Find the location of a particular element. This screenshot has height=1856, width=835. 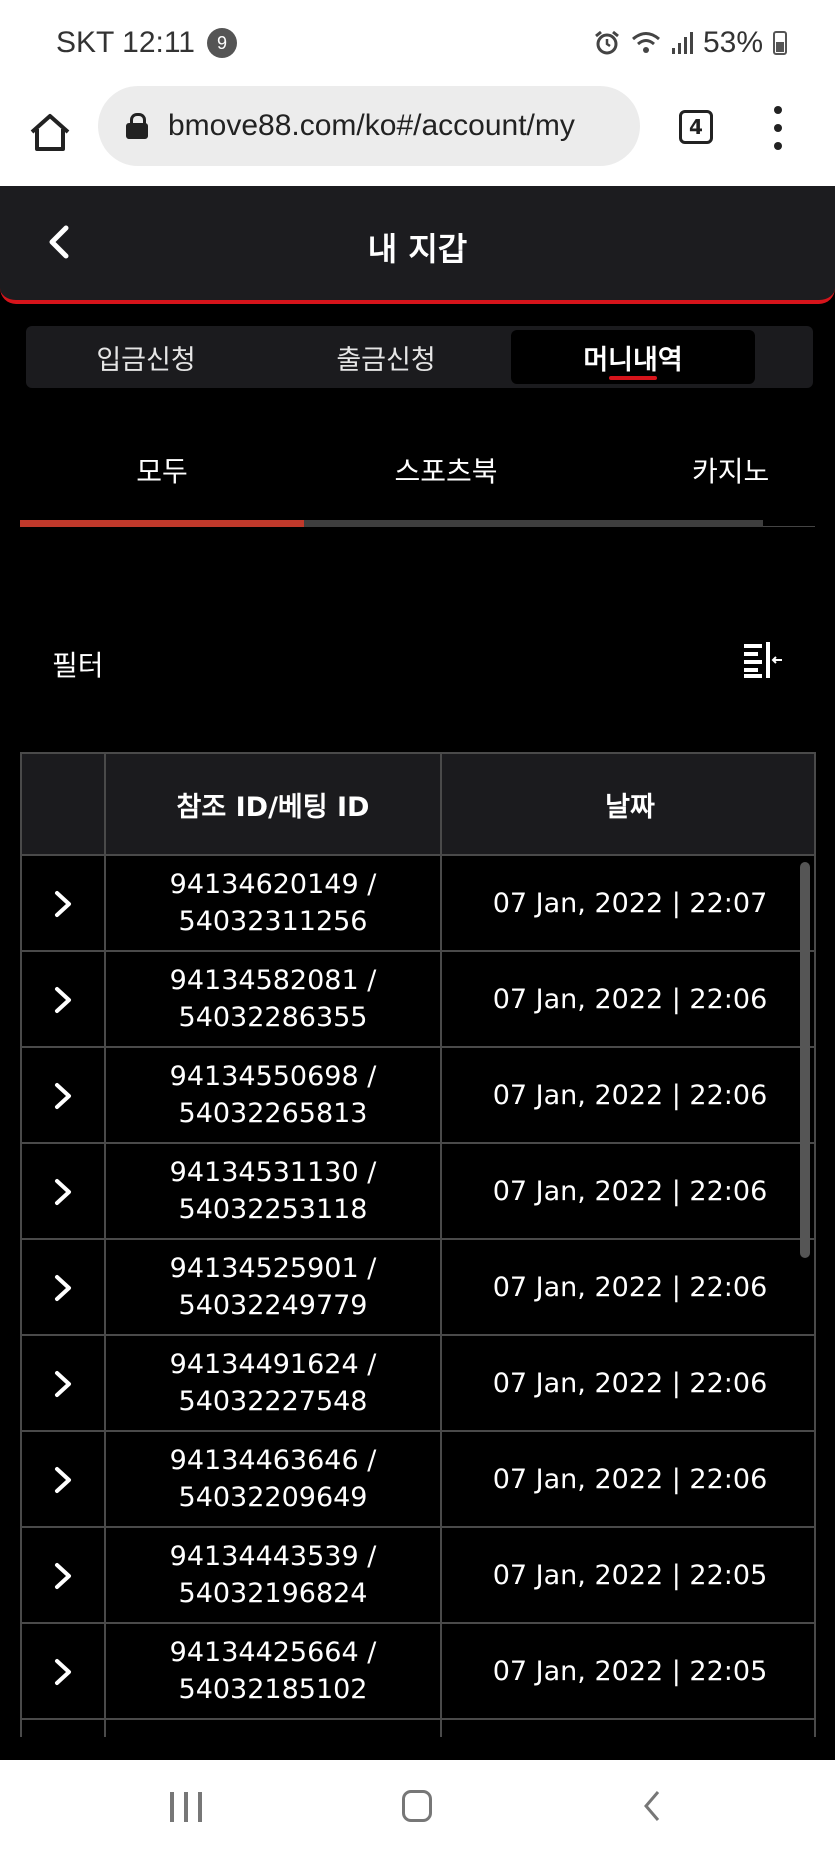

ref-id: 94134531130 / is located at coordinates (273, 1172).